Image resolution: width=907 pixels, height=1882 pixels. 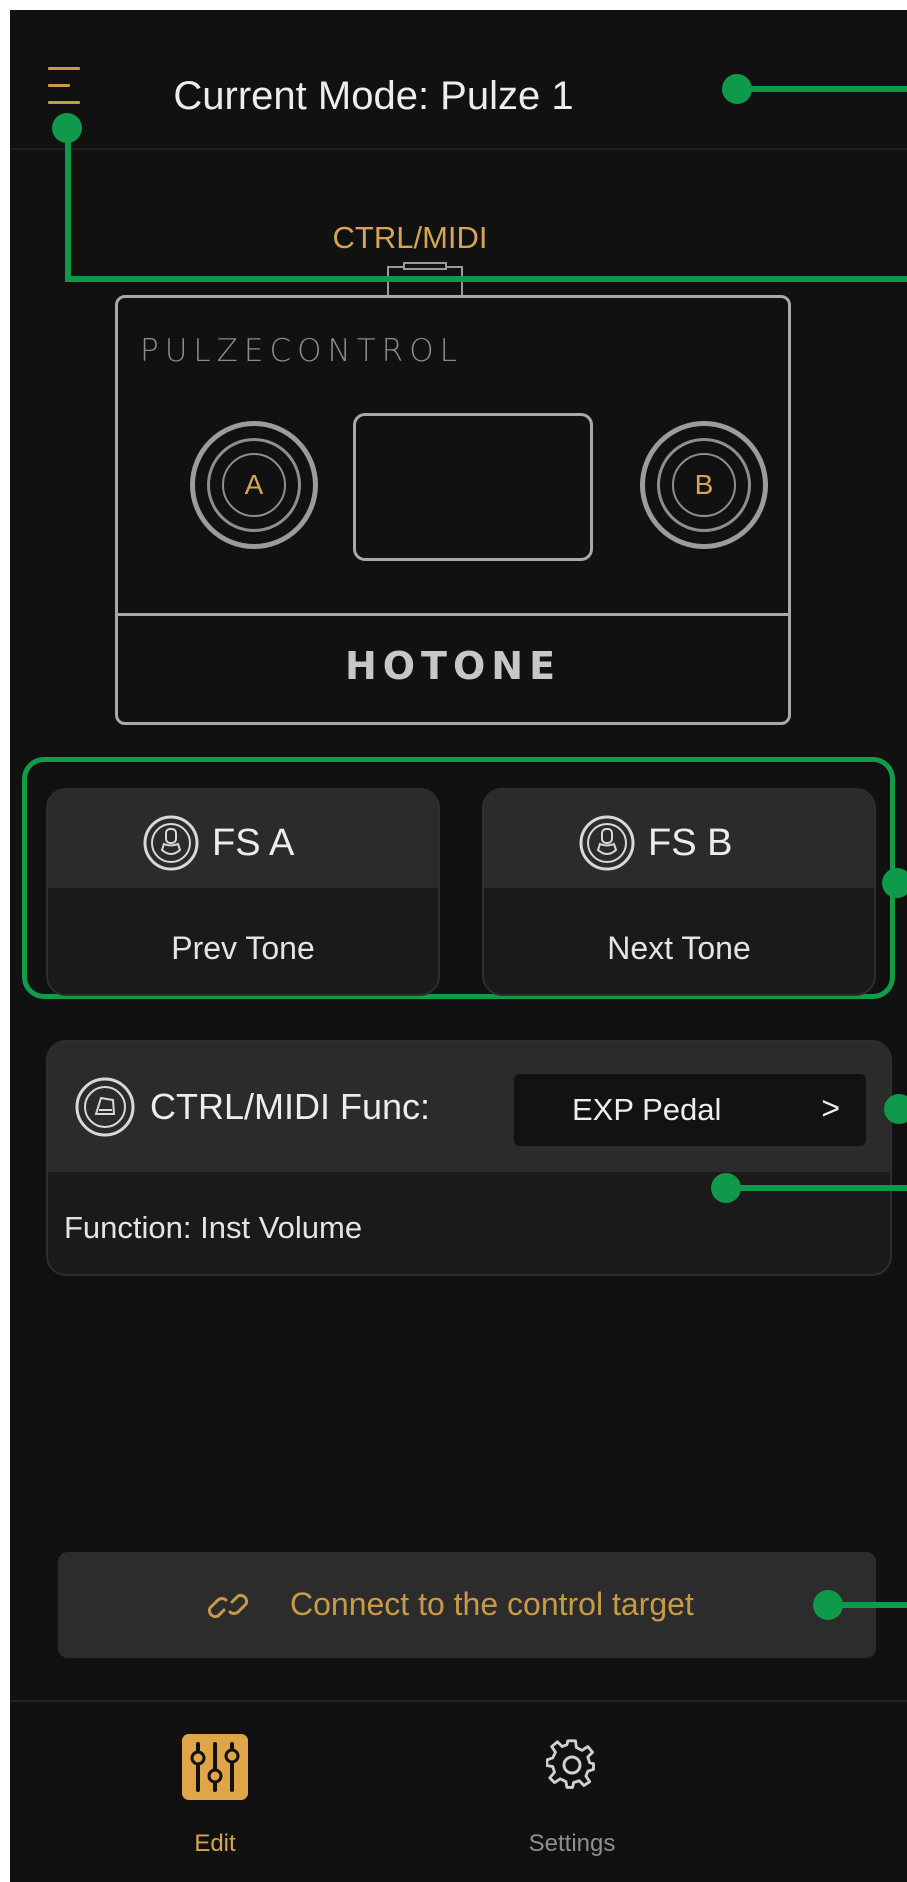 I want to click on nav-tab-edit: Edit, so click(x=220, y=1789).